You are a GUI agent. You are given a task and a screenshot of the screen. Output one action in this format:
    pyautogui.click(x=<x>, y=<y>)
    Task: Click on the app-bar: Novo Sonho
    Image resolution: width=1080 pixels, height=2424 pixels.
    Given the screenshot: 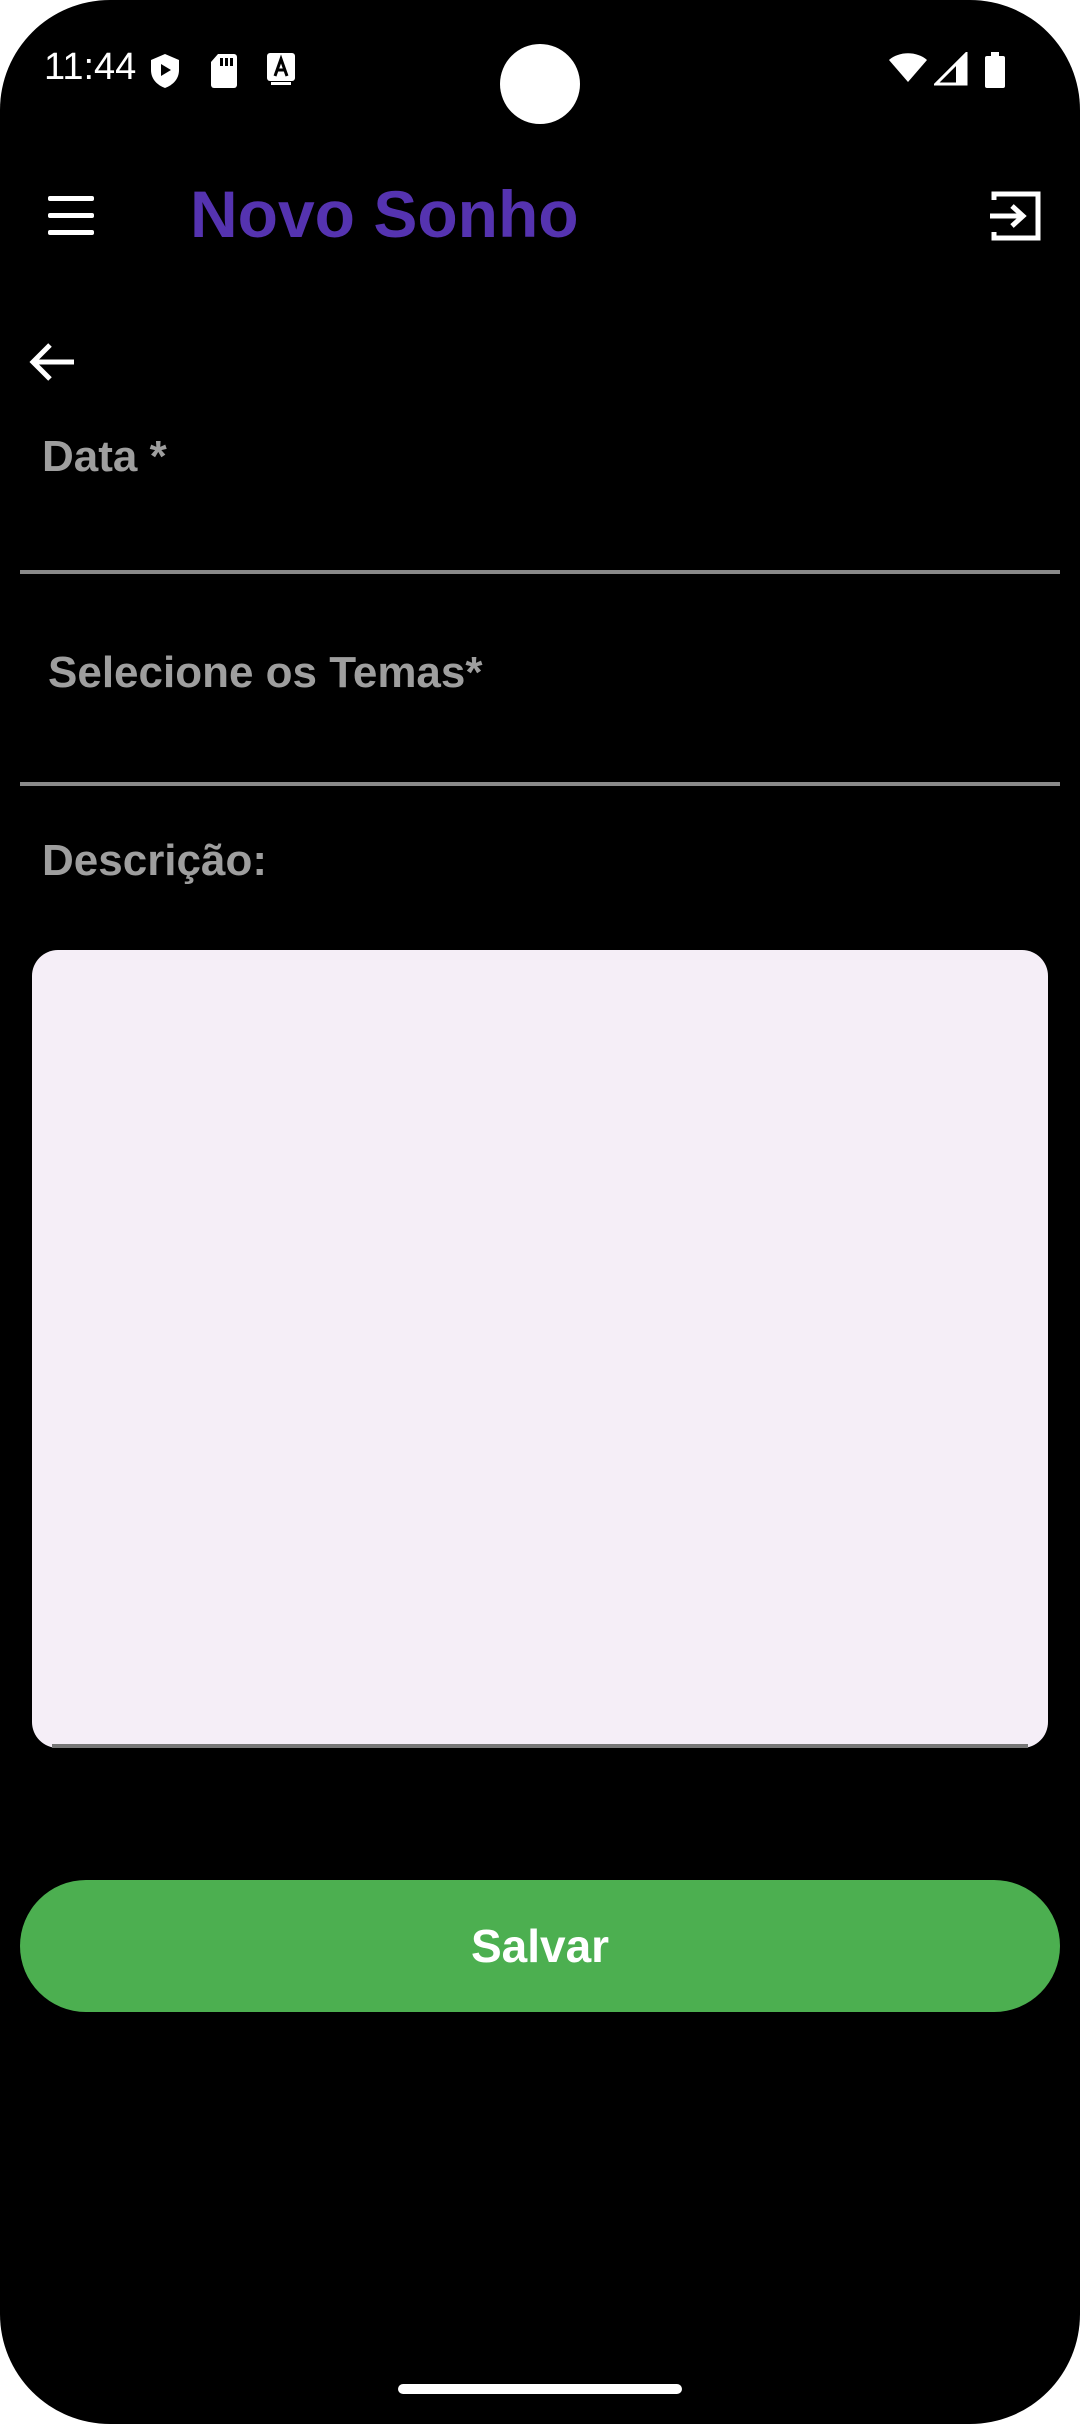 What is the action you would take?
    pyautogui.click(x=540, y=215)
    